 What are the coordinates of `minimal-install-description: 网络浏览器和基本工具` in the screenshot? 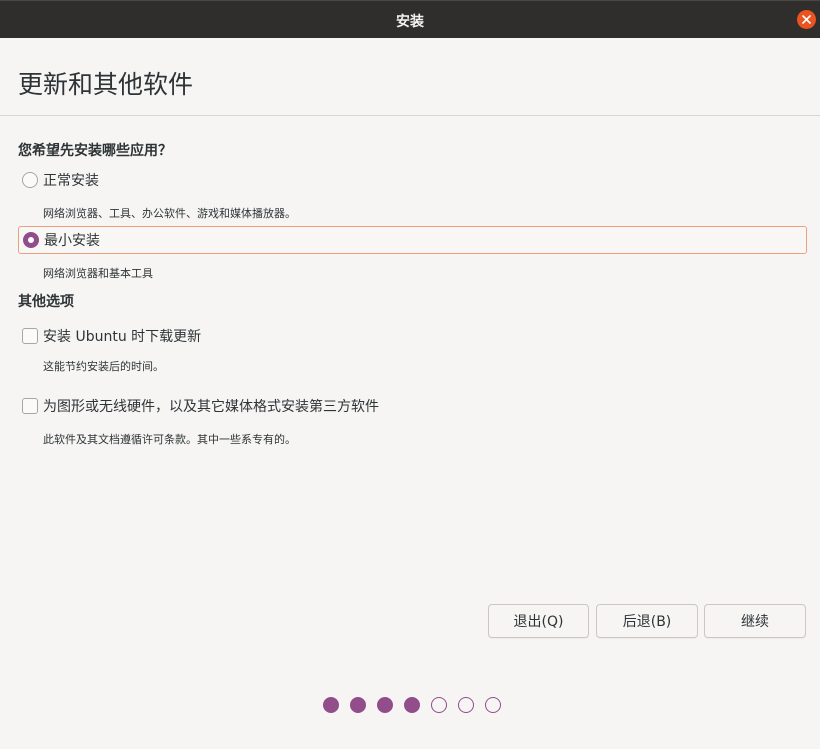 It's located at (98, 273).